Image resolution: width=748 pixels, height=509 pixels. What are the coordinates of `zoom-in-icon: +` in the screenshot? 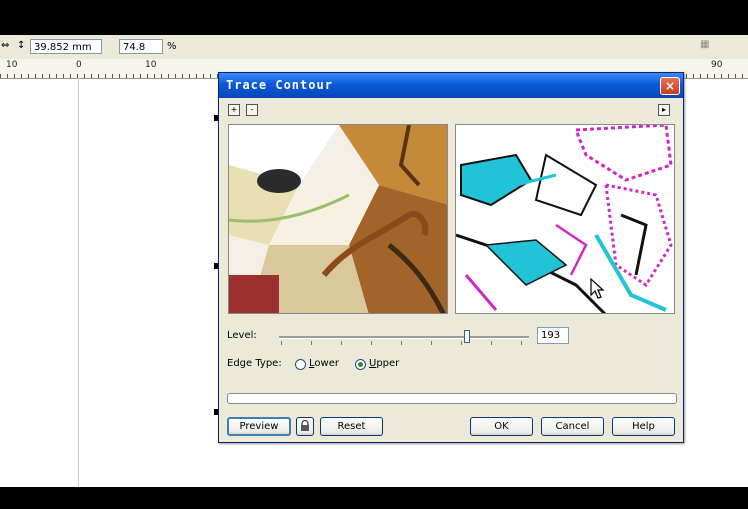 It's located at (234, 110).